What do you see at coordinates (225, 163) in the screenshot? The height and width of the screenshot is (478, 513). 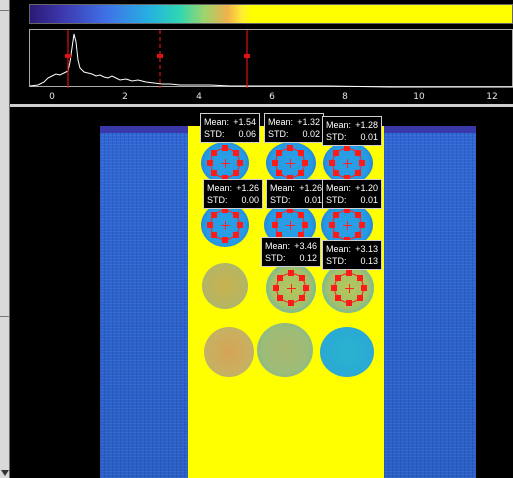 I see `roi-1-center-cross` at bounding box center [225, 163].